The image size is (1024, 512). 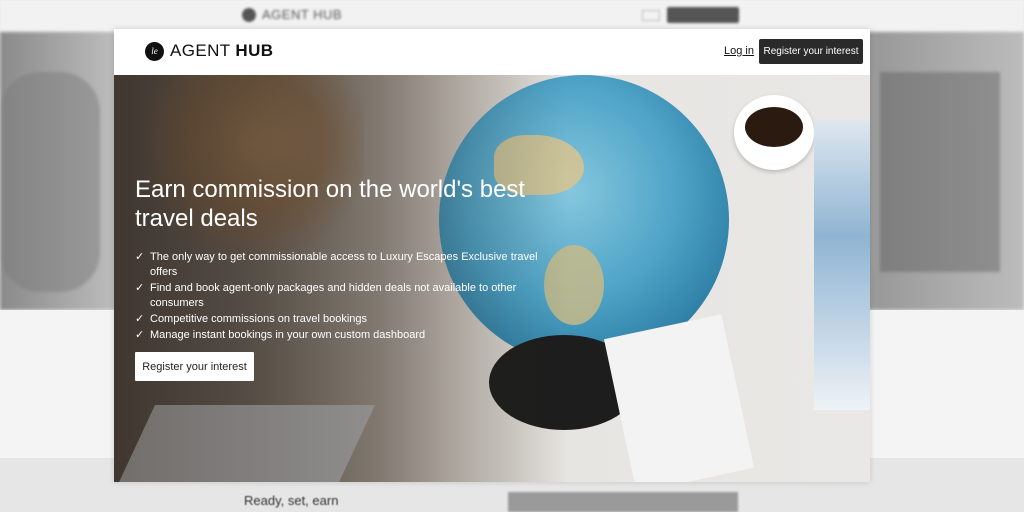 I want to click on background-logo-icon, so click(x=249, y=14).